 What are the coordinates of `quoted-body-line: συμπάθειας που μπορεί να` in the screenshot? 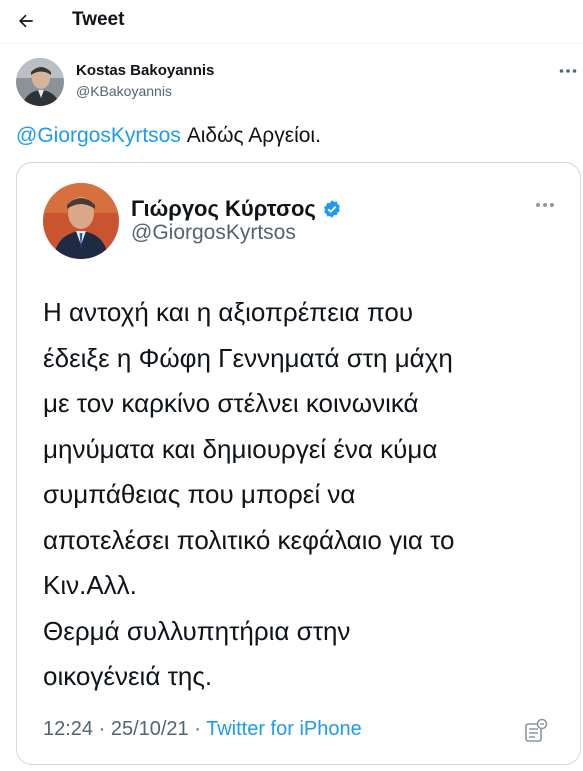 It's located at (199, 494).